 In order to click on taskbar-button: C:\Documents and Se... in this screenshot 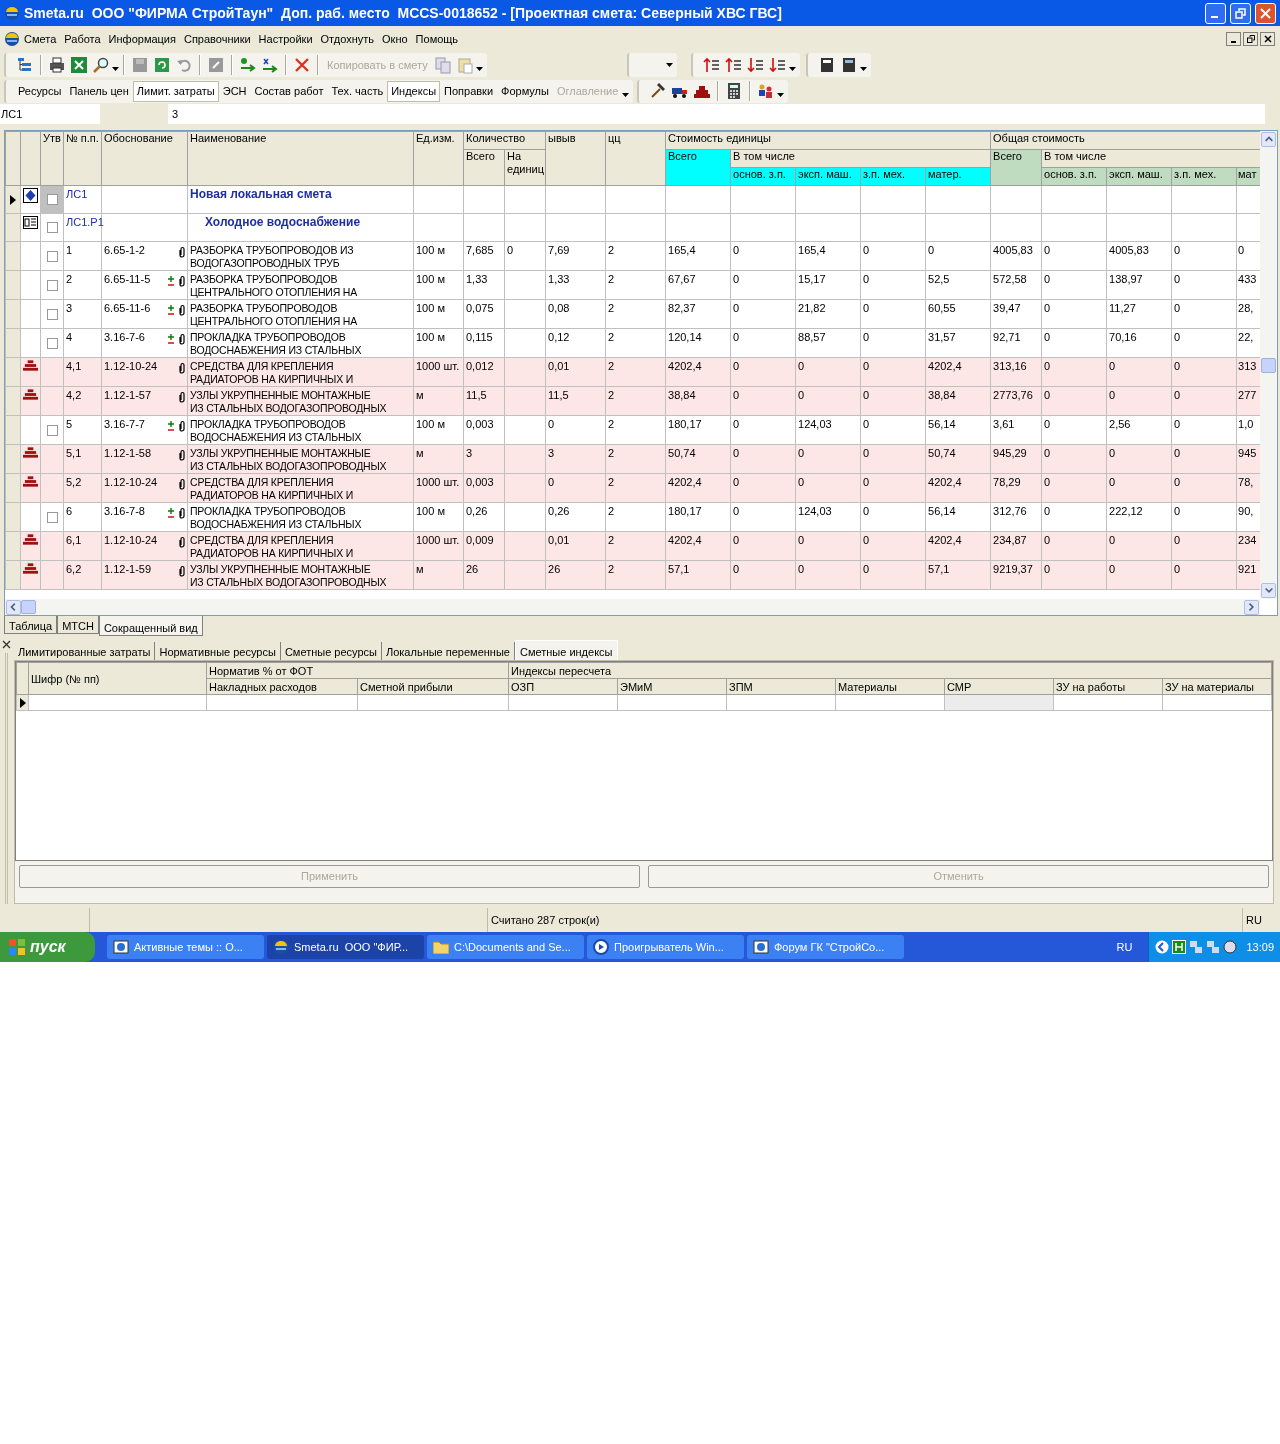, I will do `click(505, 947)`.